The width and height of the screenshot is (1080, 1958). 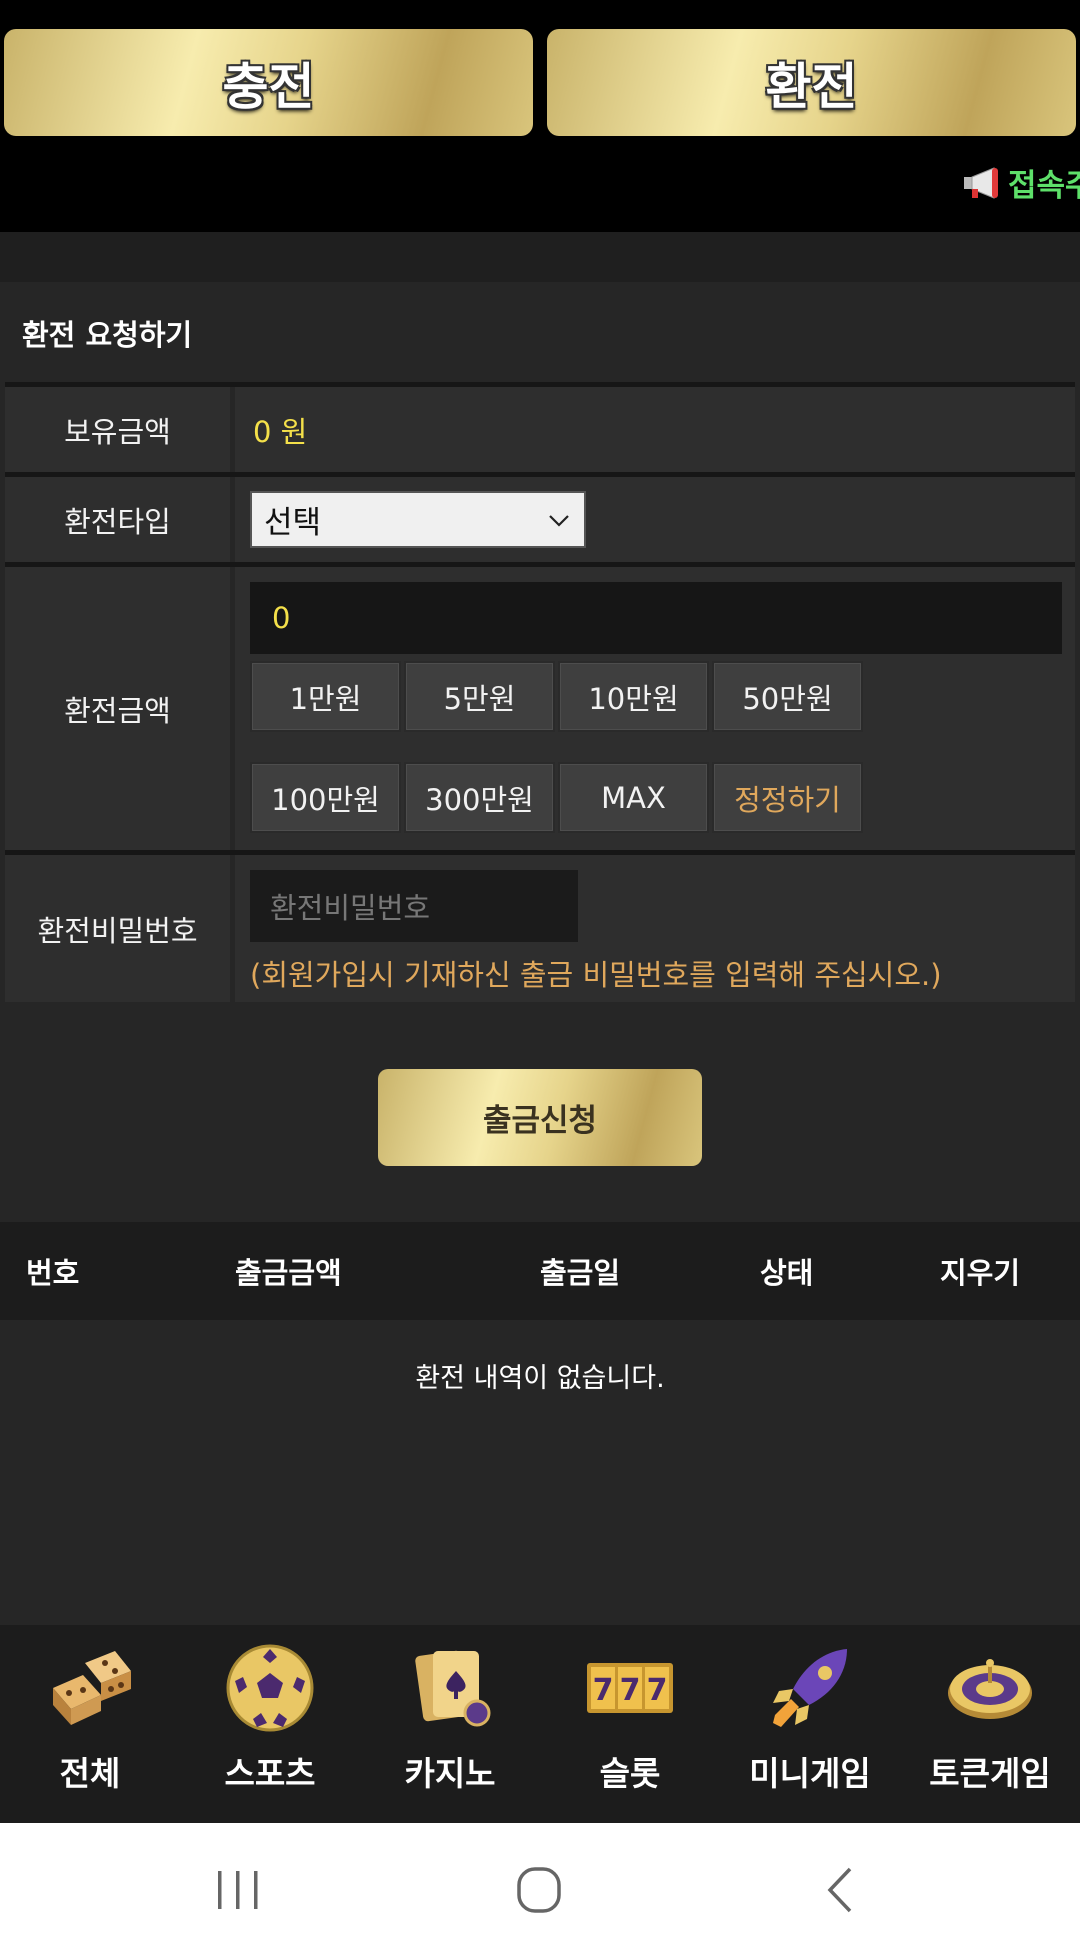 What do you see at coordinates (559, 521) in the screenshot?
I see `chevron-down-icon` at bounding box center [559, 521].